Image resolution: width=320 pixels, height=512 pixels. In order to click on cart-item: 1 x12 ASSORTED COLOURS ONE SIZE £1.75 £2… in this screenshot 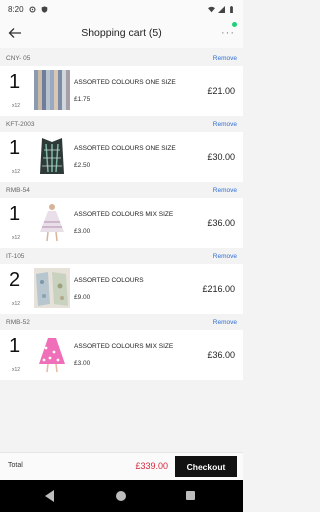, I will do `click(121, 91)`.